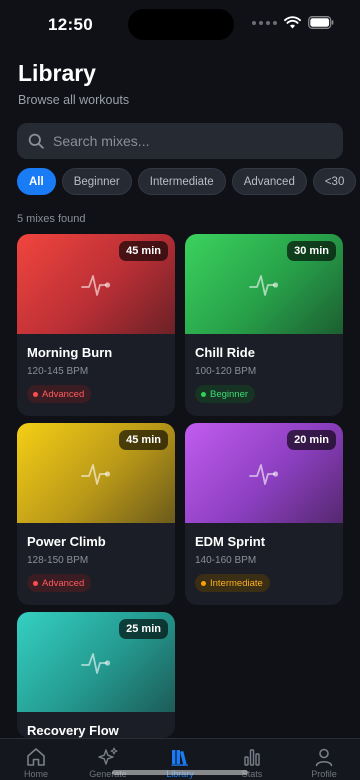  What do you see at coordinates (143, 629) in the screenshot?
I see `duration-badge: 25 min` at bounding box center [143, 629].